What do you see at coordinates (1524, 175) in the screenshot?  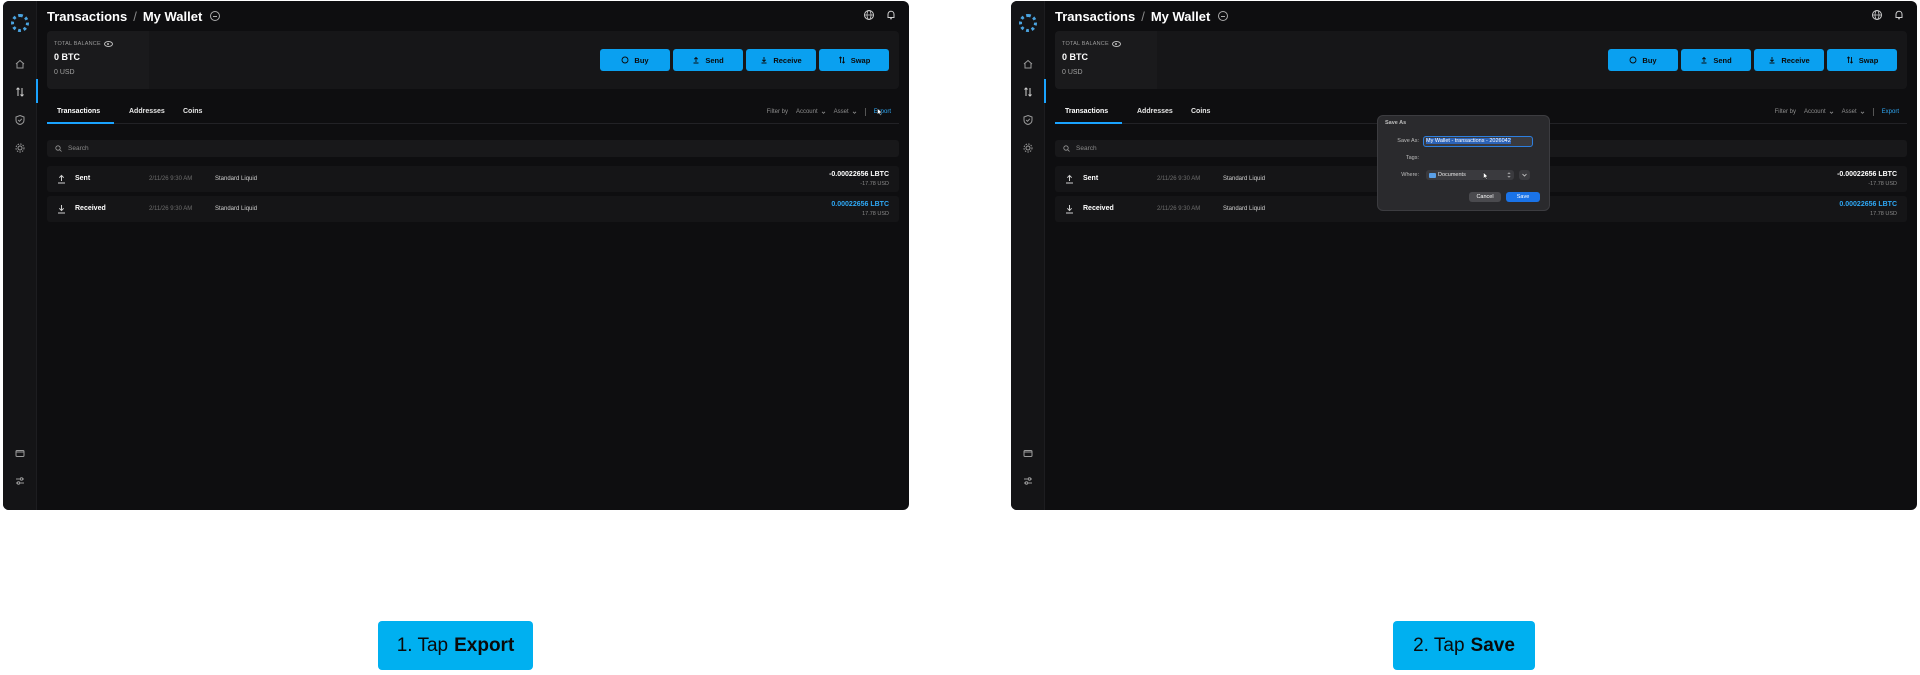 I see `expand-dialog-button` at bounding box center [1524, 175].